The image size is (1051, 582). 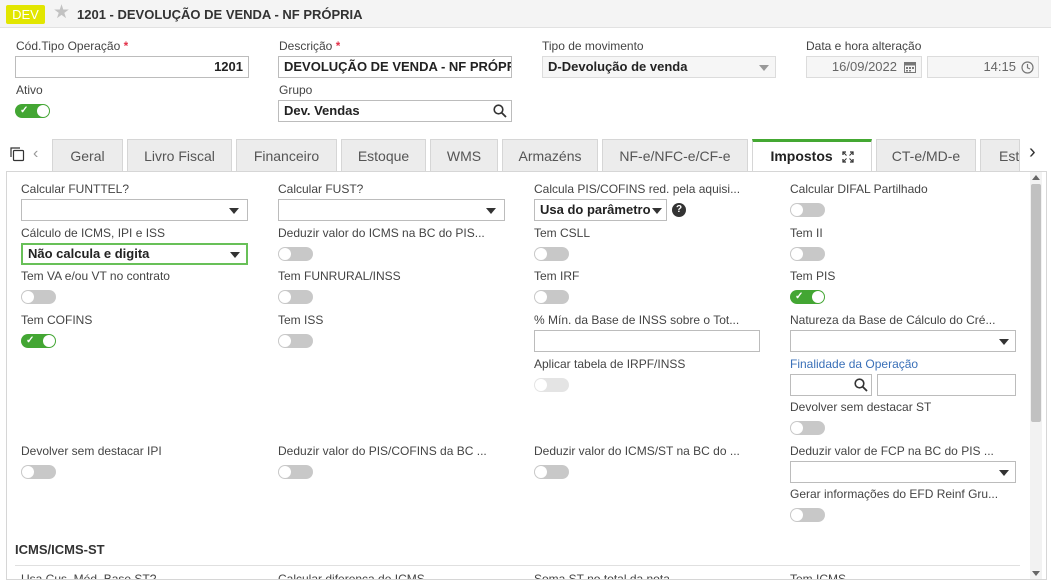 I want to click on hora-input: 14:15, so click(x=983, y=67).